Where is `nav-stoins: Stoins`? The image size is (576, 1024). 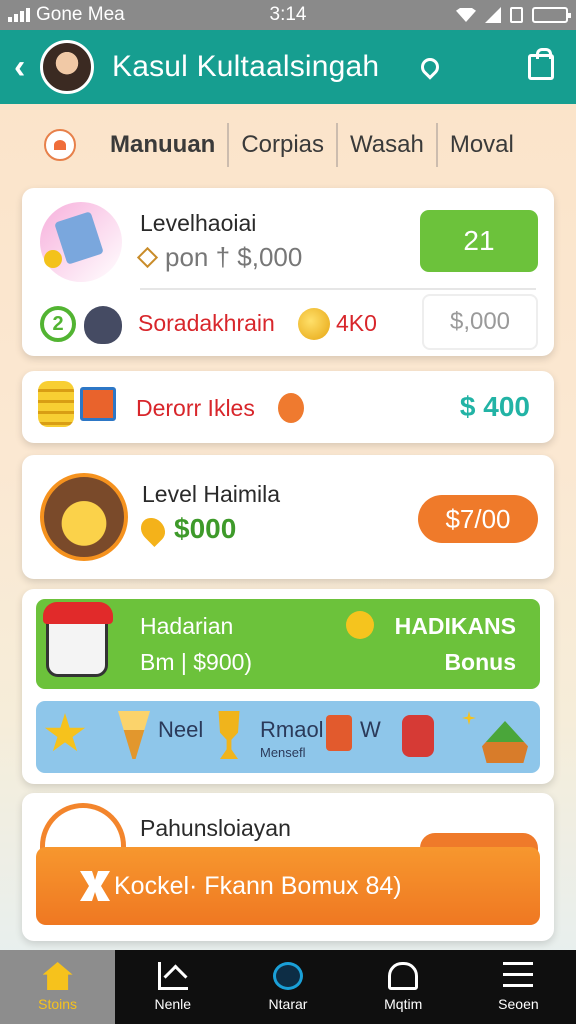
nav-stoins: Stoins is located at coordinates (58, 987).